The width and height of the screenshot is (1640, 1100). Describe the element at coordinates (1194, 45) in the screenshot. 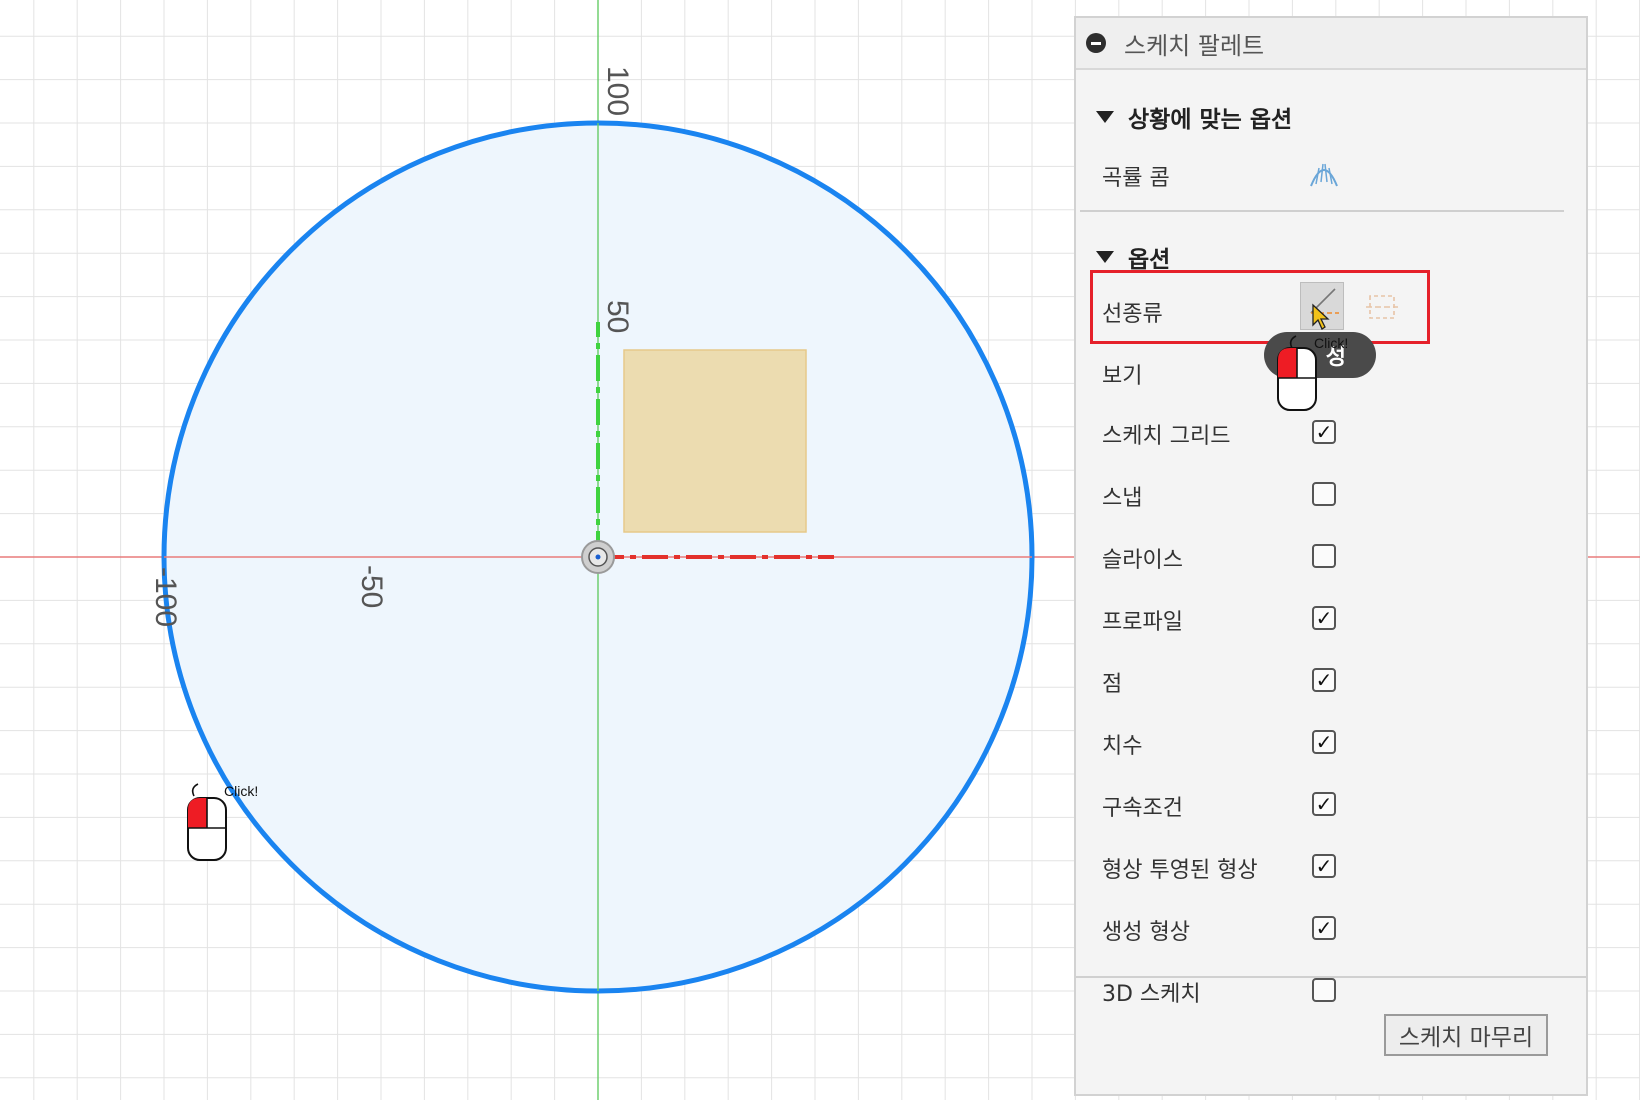

I see `palette-title: 스케치 팔레트` at that location.